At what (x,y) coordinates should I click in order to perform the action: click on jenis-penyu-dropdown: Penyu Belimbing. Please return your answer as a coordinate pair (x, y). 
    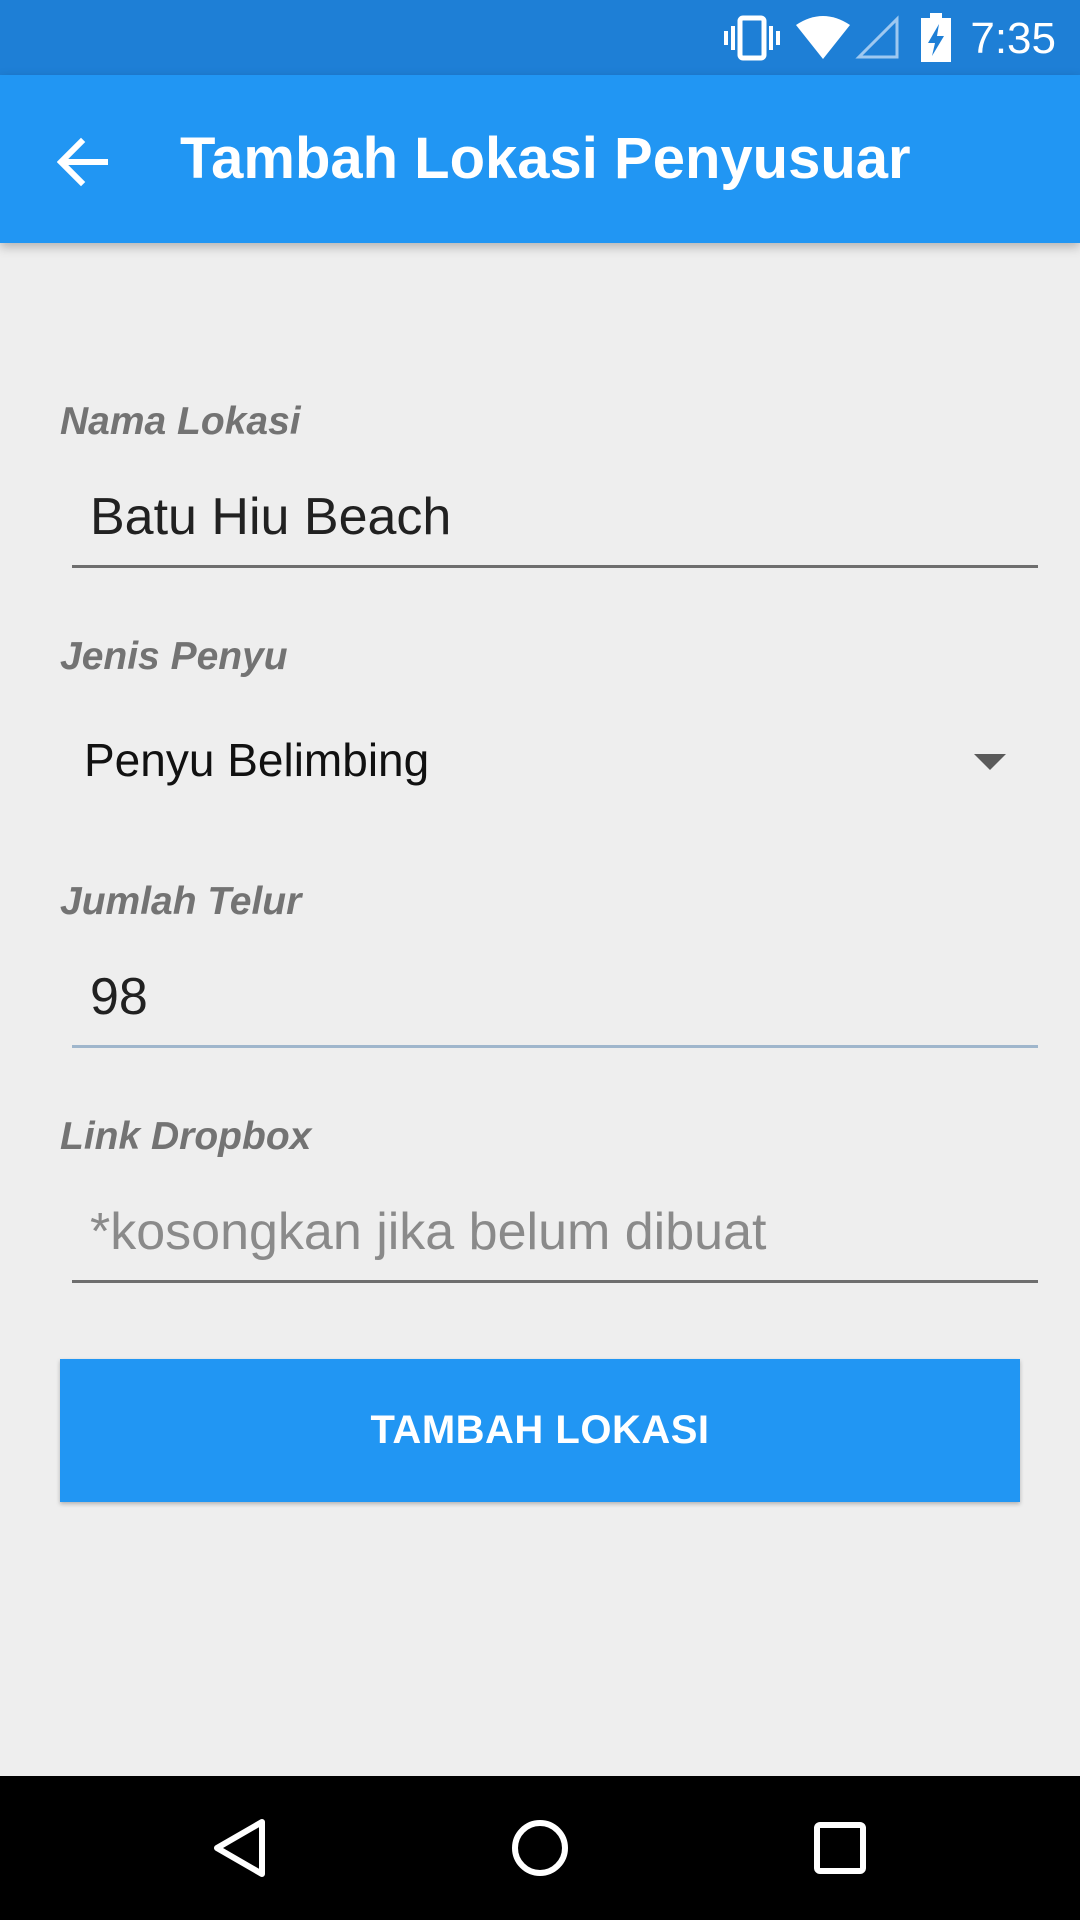
    Looking at the image, I should click on (555, 760).